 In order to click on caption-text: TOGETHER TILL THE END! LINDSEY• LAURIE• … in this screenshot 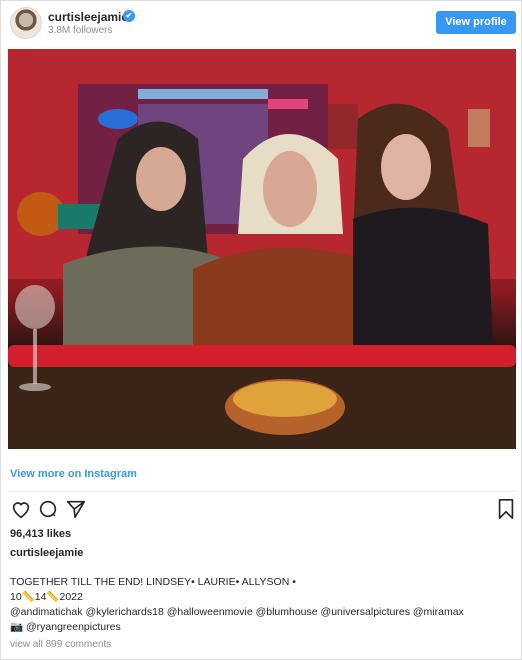, I will do `click(262, 605)`.